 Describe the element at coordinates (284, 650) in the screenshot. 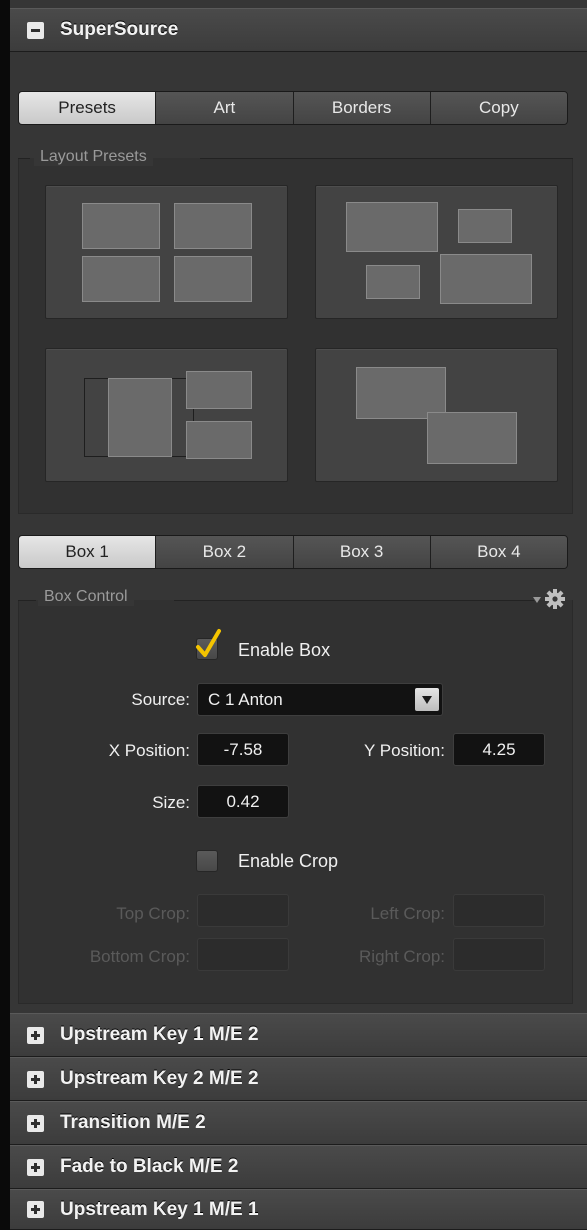

I see `enable-box-label: Enable Box` at that location.